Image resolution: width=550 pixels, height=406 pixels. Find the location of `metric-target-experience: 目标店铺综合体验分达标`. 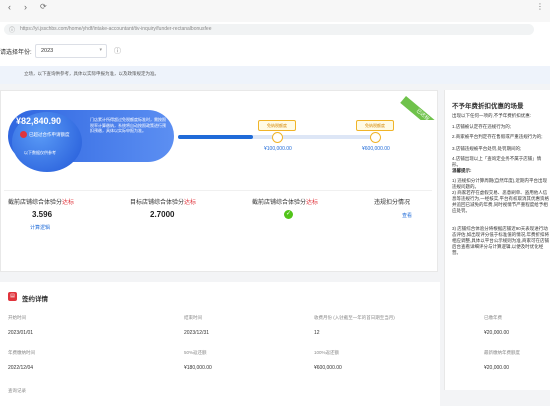

metric-target-experience: 目标店铺综合体验分达标 is located at coordinates (163, 201).